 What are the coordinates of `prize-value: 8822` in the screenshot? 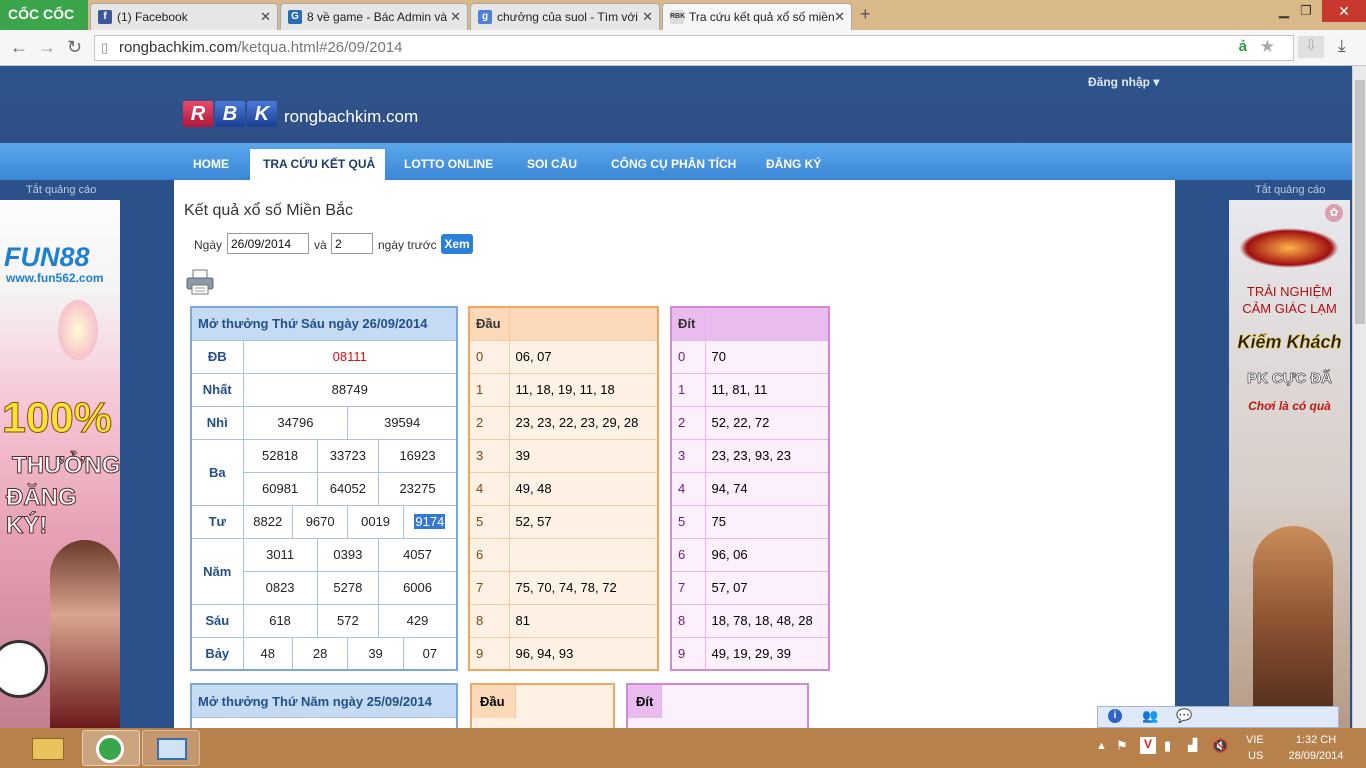 It's located at (267, 521).